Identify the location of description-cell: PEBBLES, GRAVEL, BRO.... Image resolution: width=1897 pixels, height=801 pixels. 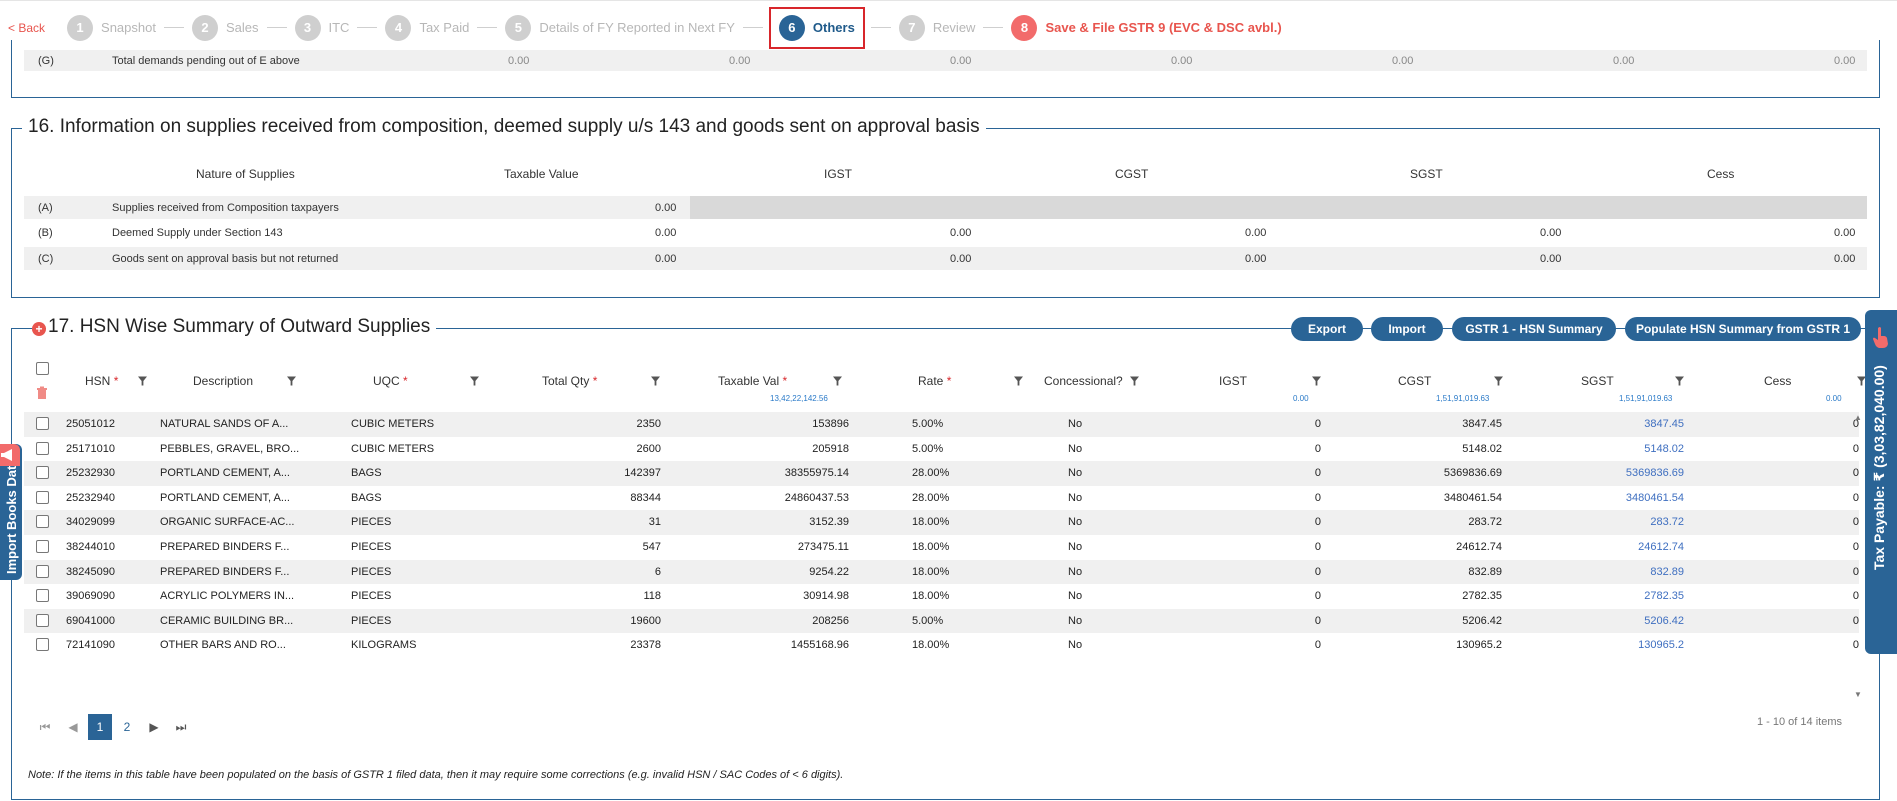
(229, 449).